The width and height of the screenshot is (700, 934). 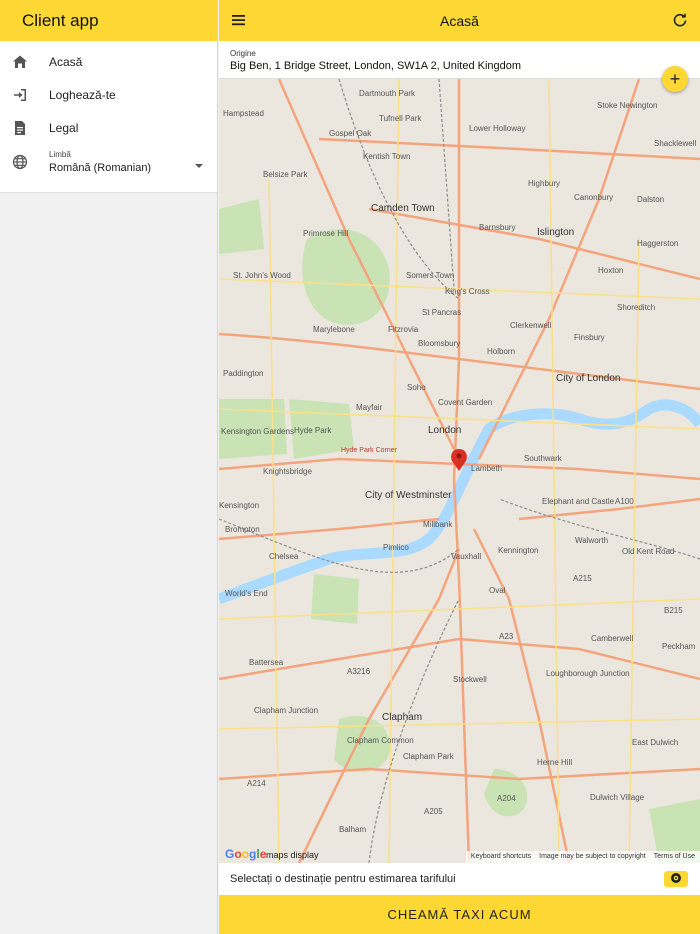 What do you see at coordinates (387, 156) in the screenshot?
I see `map-label: Kentish Town` at bounding box center [387, 156].